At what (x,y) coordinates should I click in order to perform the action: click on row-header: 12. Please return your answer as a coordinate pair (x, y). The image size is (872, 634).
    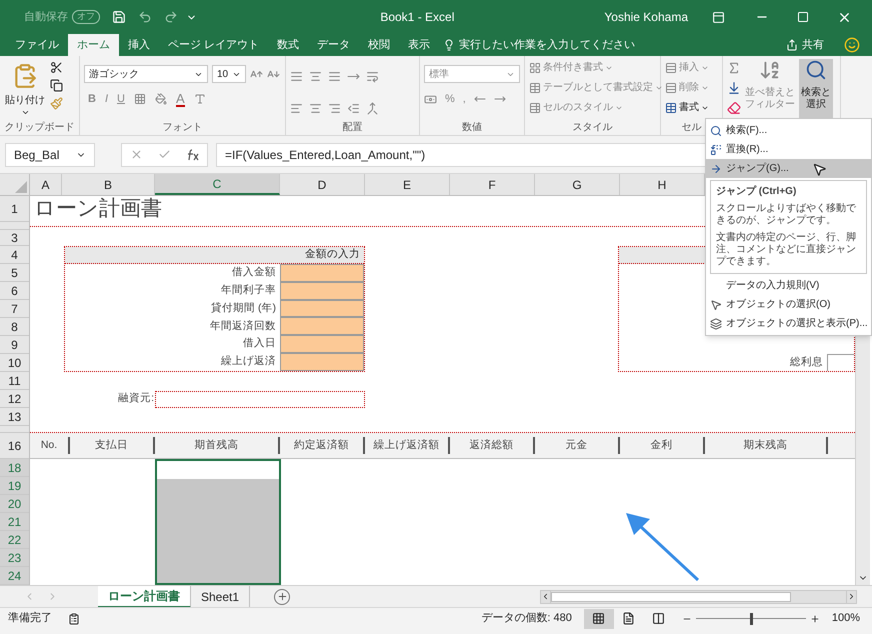
    Looking at the image, I should click on (14, 399).